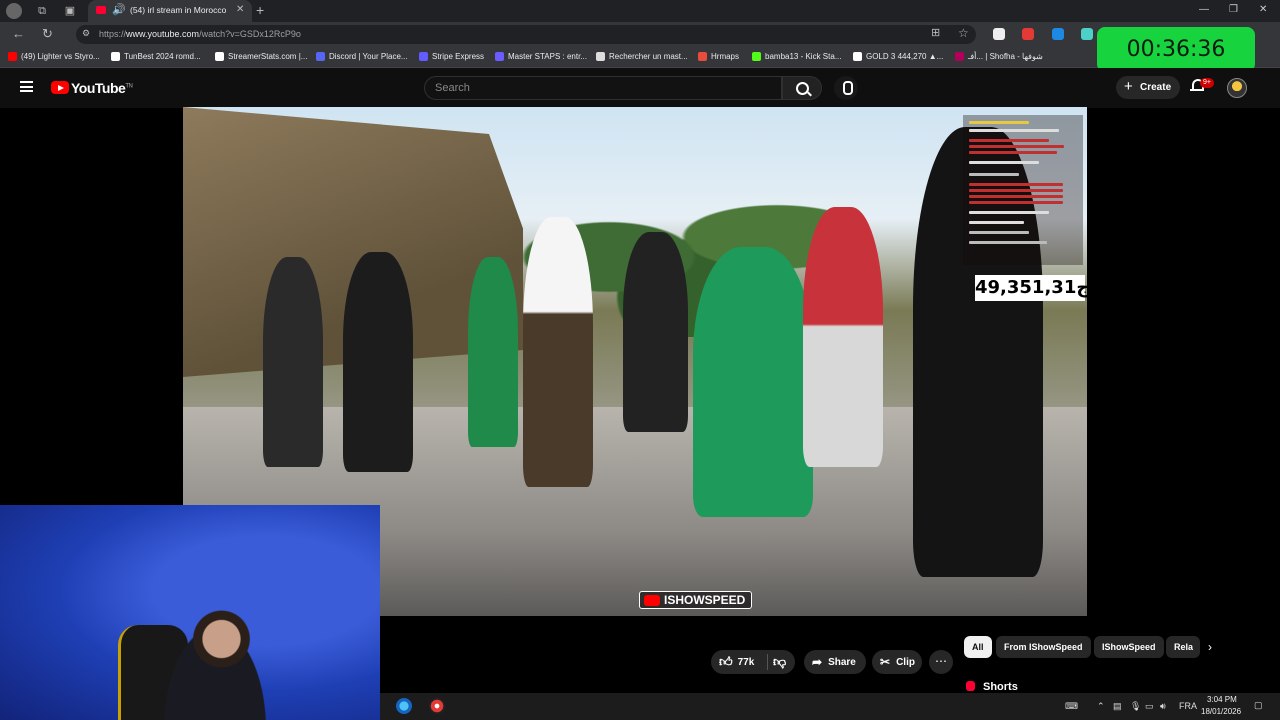  Describe the element at coordinates (1176, 49) in the screenshot. I see `stream-timer: 00:36:36` at that location.